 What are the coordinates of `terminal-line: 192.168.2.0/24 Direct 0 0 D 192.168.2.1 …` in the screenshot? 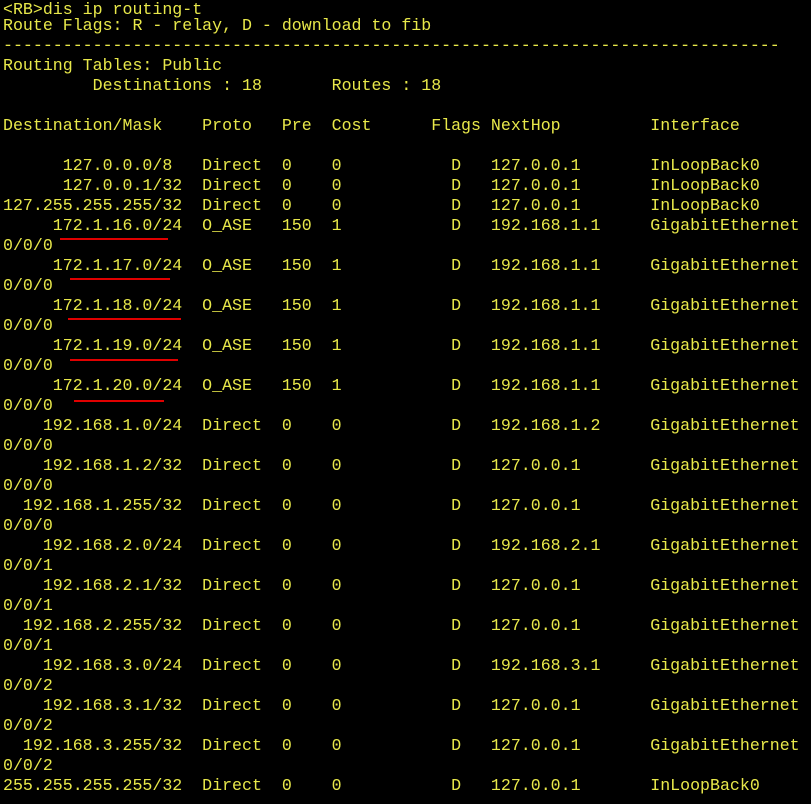 It's located at (401, 545).